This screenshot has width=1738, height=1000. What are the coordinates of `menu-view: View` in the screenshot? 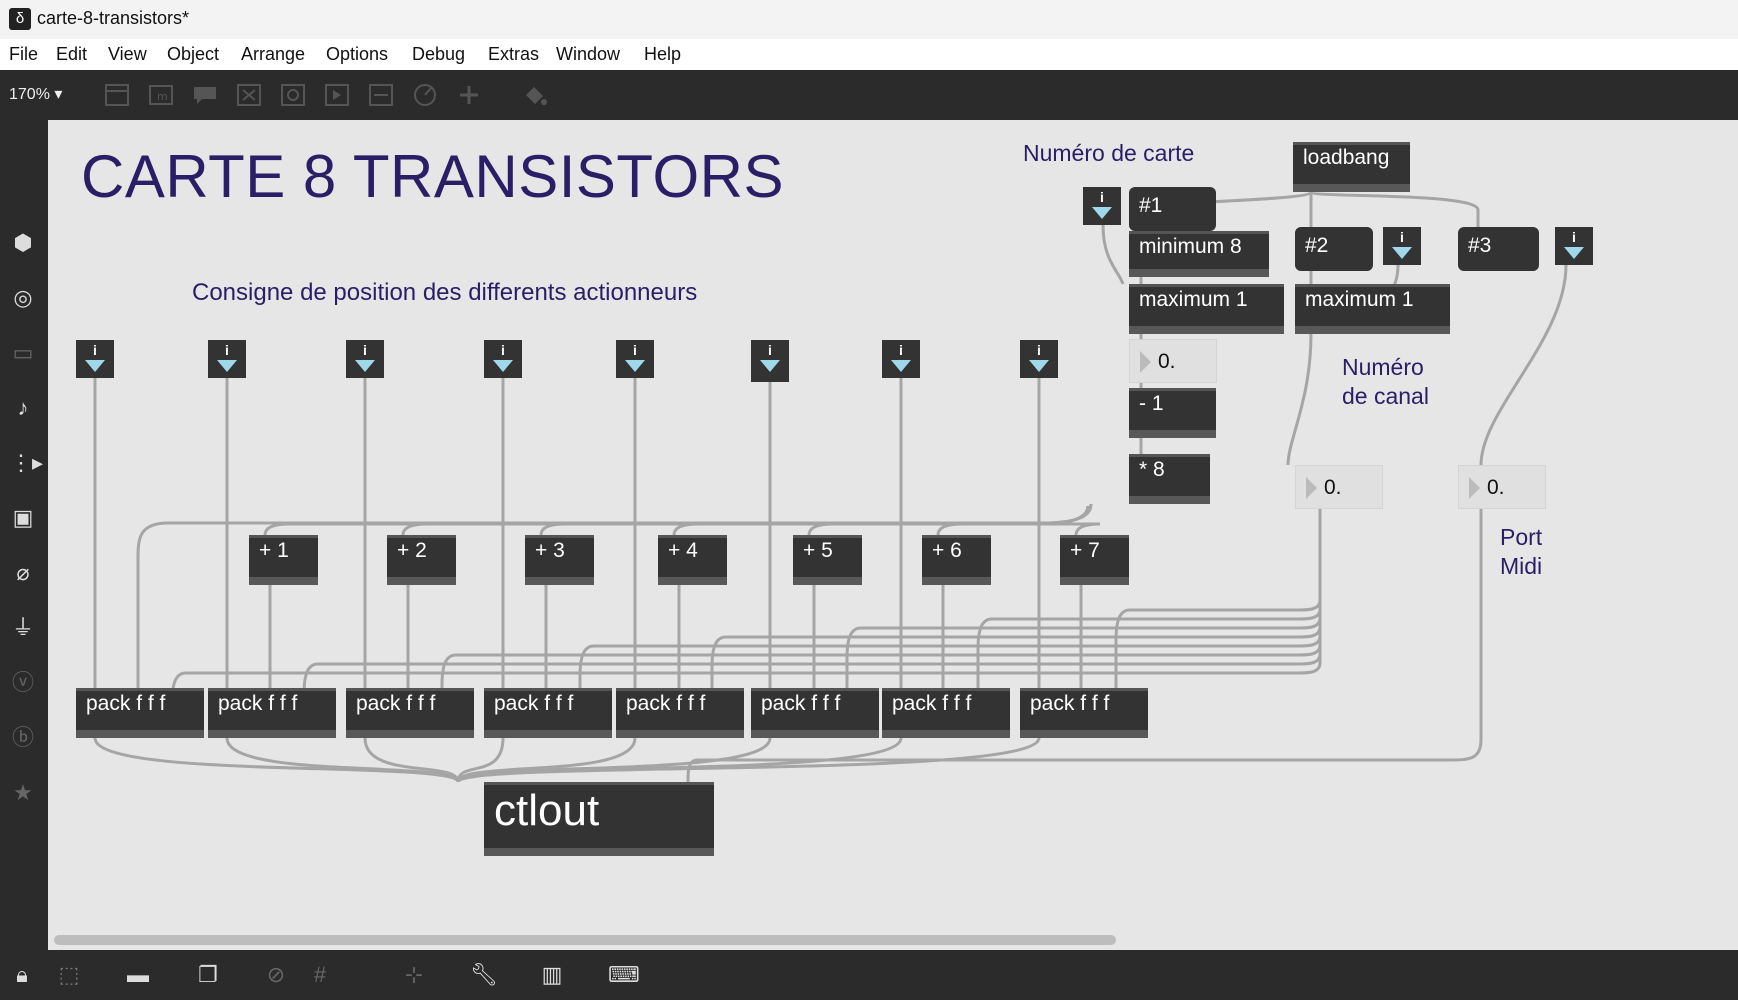 It's located at (127, 54).